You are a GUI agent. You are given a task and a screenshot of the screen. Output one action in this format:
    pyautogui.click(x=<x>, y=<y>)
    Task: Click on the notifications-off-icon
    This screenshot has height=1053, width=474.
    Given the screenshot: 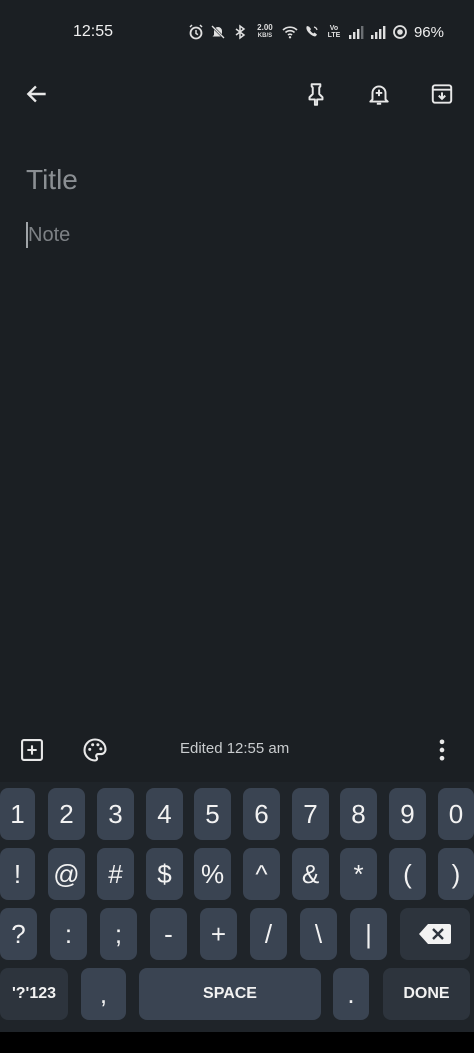 What is the action you would take?
    pyautogui.click(x=218, y=32)
    